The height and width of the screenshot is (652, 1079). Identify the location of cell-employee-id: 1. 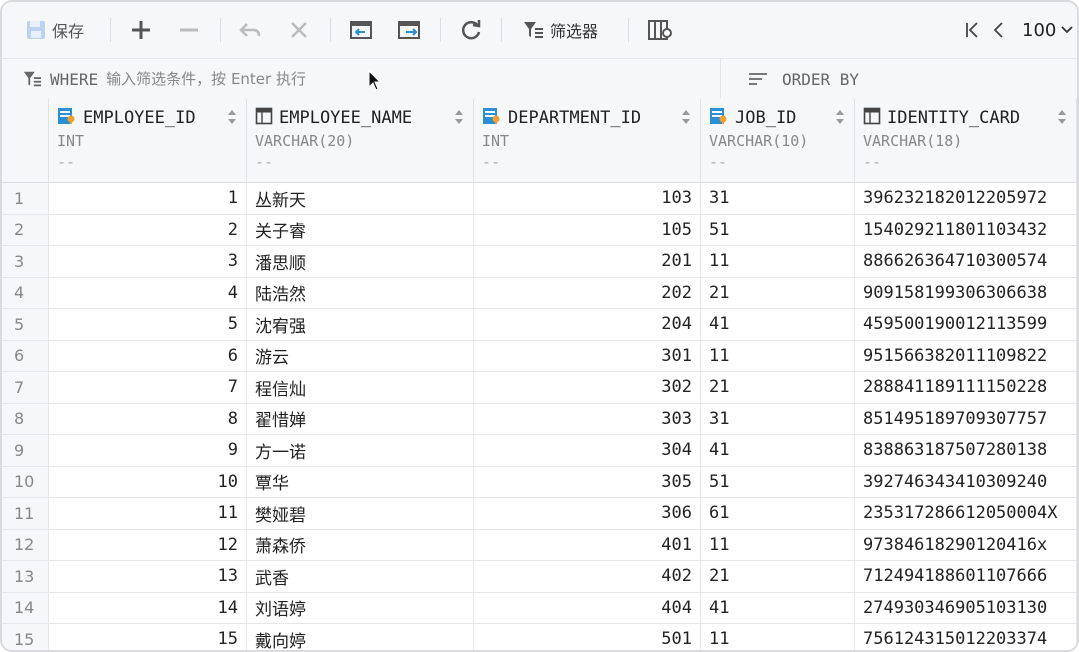
(148, 199).